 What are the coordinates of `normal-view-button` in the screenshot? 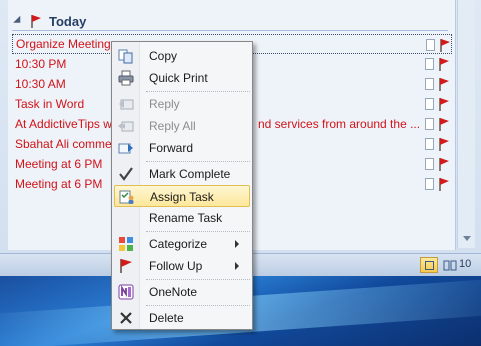 It's located at (429, 265).